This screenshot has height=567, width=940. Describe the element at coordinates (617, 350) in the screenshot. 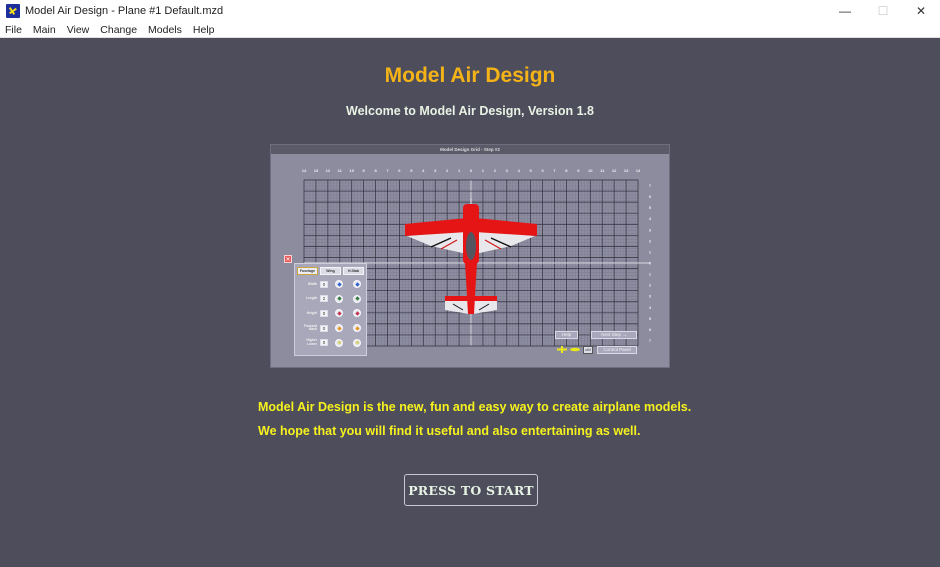

I see `control-panel-button-preview: Control Panel` at that location.